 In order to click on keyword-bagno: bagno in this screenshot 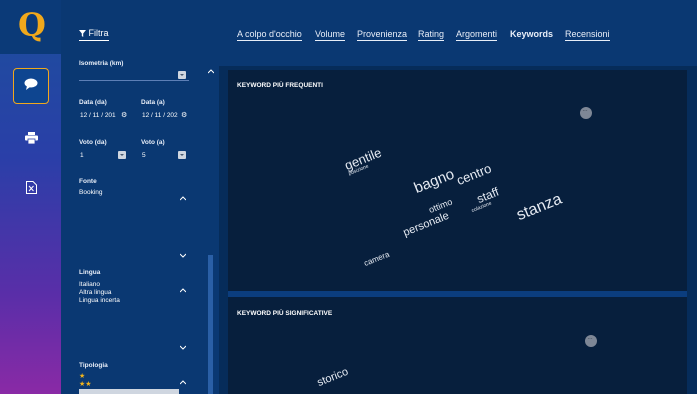, I will do `click(434, 181)`.